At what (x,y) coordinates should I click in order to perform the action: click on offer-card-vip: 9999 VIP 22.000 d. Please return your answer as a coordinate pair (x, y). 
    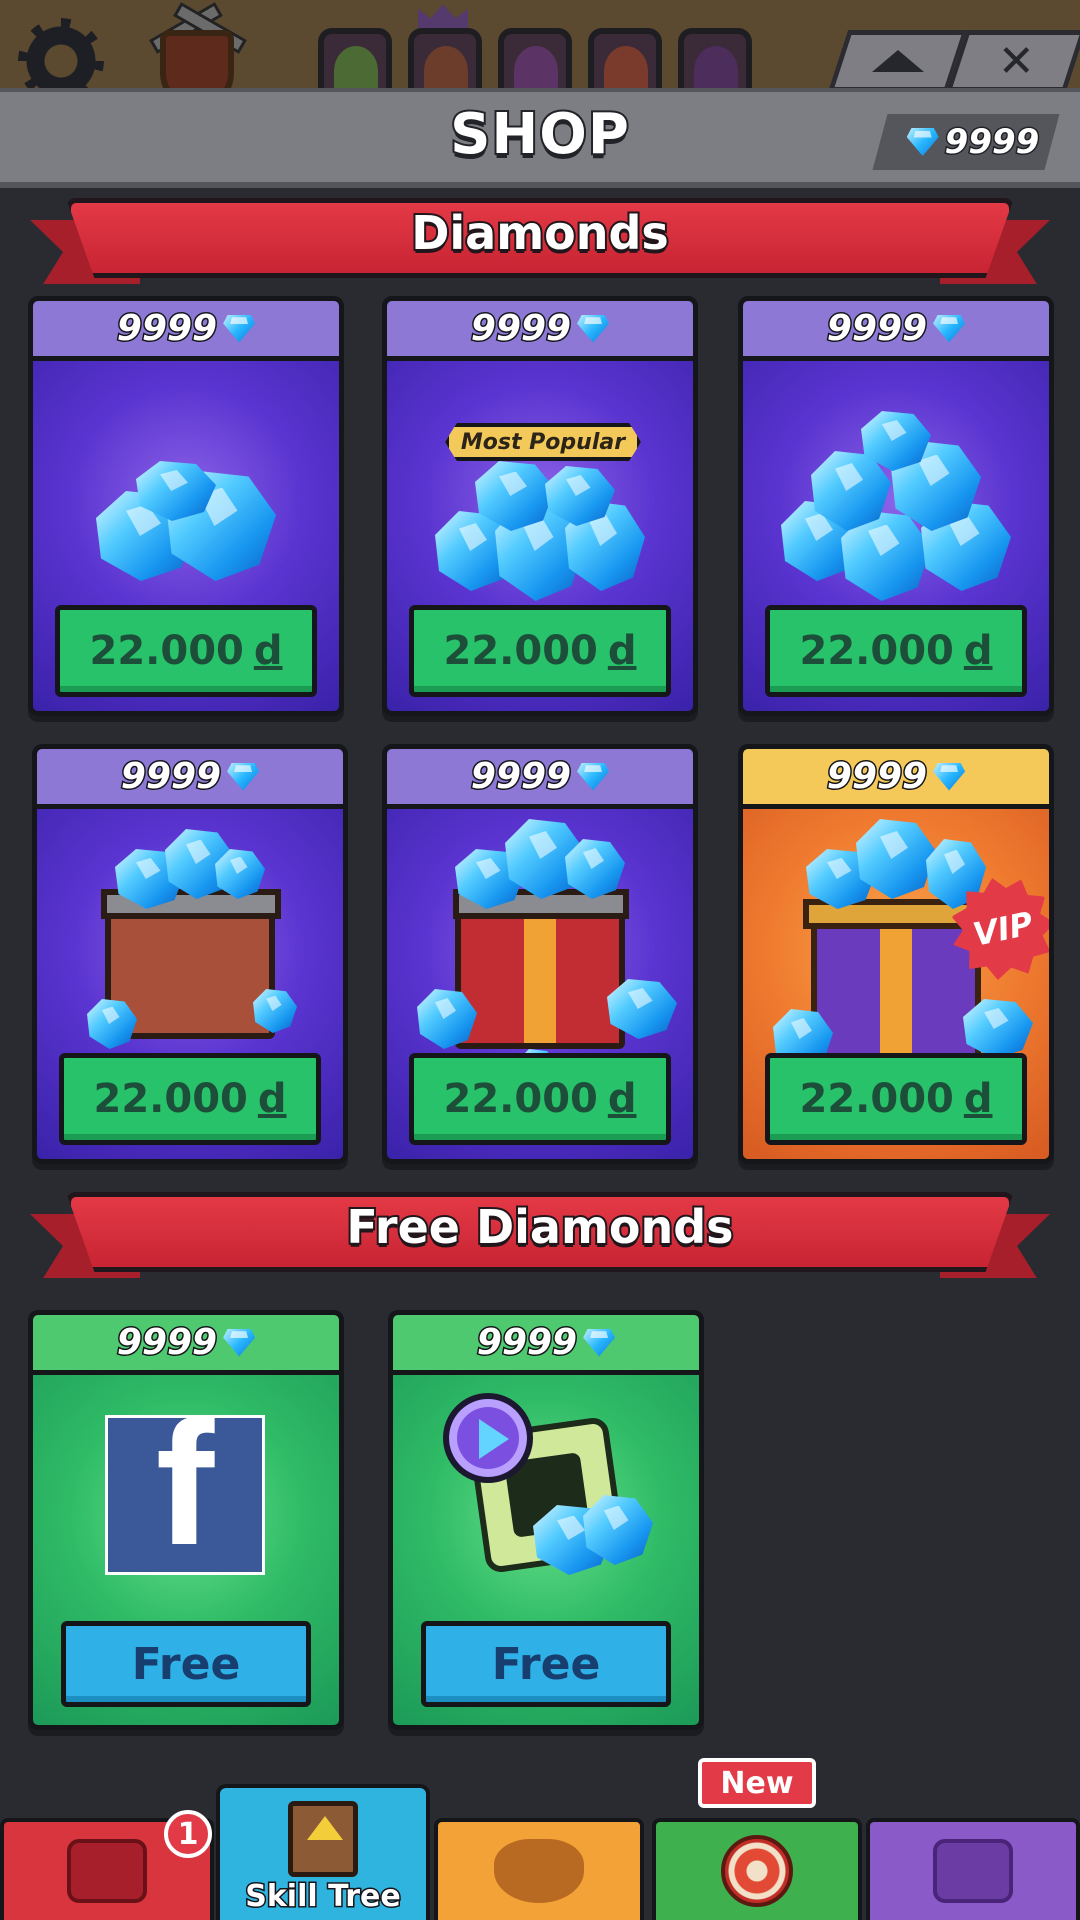
    Looking at the image, I should click on (896, 954).